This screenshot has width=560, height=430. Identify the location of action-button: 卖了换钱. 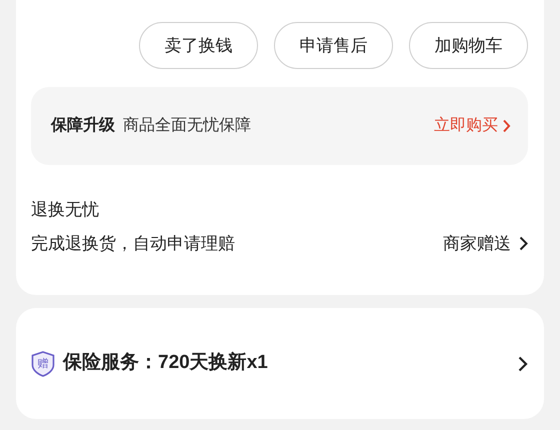
(198, 45).